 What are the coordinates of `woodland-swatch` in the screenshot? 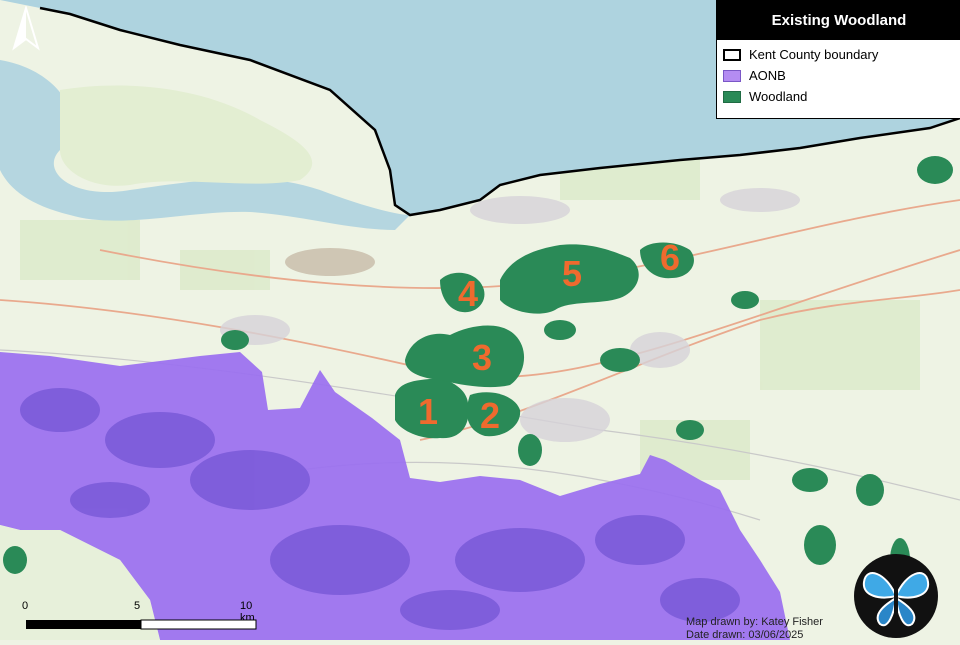 It's located at (732, 96).